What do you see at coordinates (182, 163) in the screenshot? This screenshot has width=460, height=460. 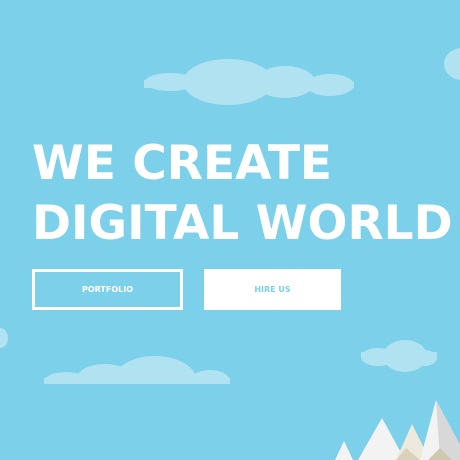 I see `hero-line-1: WE CREATE` at bounding box center [182, 163].